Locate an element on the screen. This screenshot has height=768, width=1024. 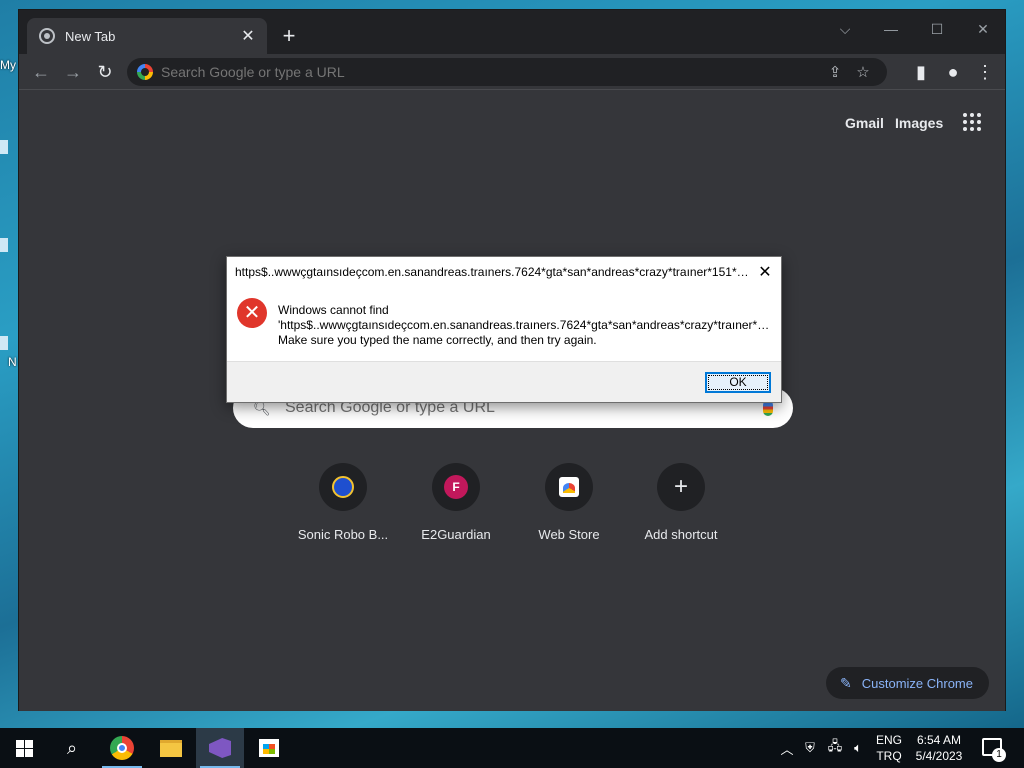
gmail-link: Gmail is located at coordinates (864, 123).